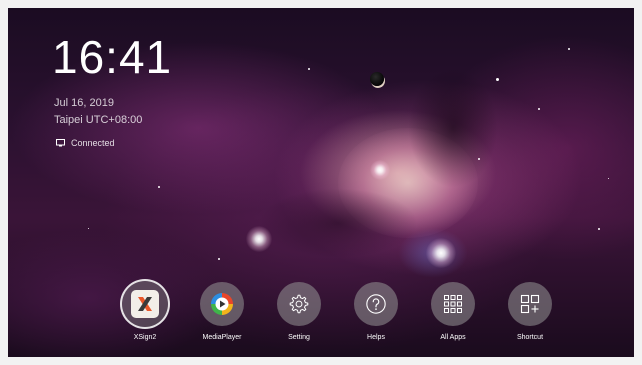  I want to click on app-label: All Apps, so click(453, 337).